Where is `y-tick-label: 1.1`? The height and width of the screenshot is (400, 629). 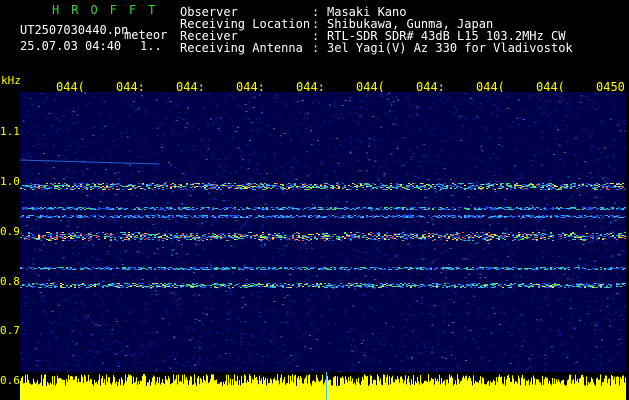
y-tick-label: 1.1 is located at coordinates (10, 131).